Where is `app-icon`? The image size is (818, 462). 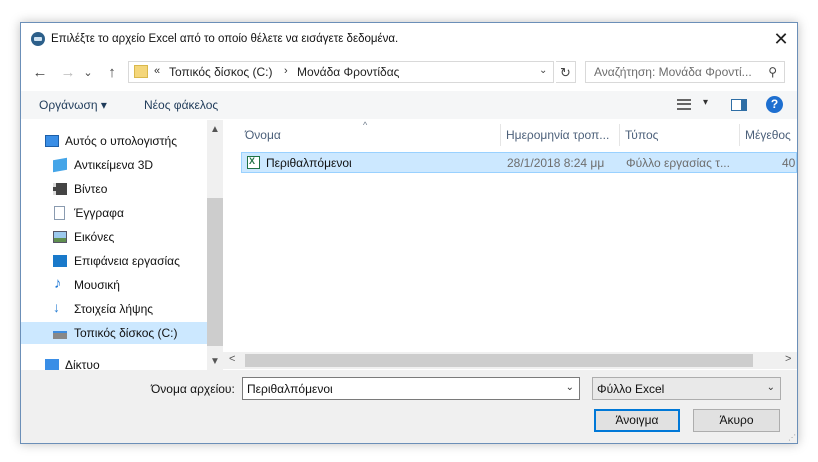
app-icon is located at coordinates (38, 39).